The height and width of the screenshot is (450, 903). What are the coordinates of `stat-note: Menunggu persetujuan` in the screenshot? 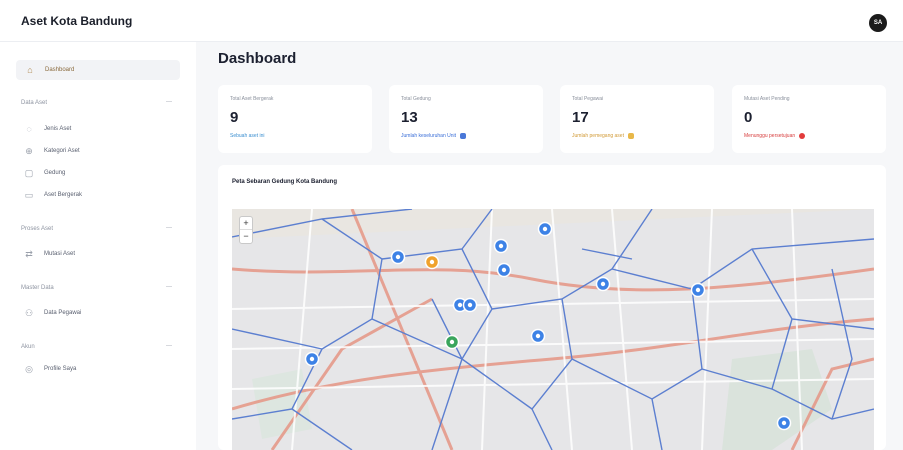 It's located at (775, 136).